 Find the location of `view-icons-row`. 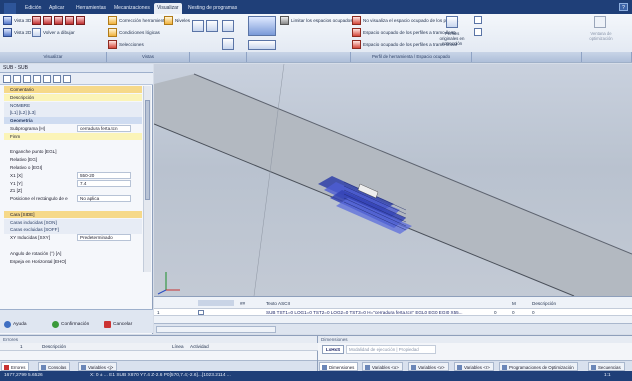

view-icons-row is located at coordinates (59, 20).